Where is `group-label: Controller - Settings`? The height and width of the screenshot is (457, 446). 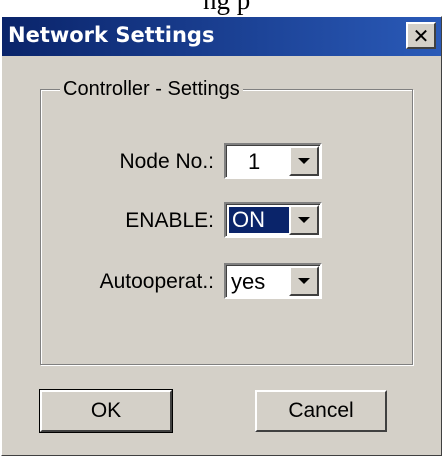
group-label: Controller - Settings is located at coordinates (151, 89).